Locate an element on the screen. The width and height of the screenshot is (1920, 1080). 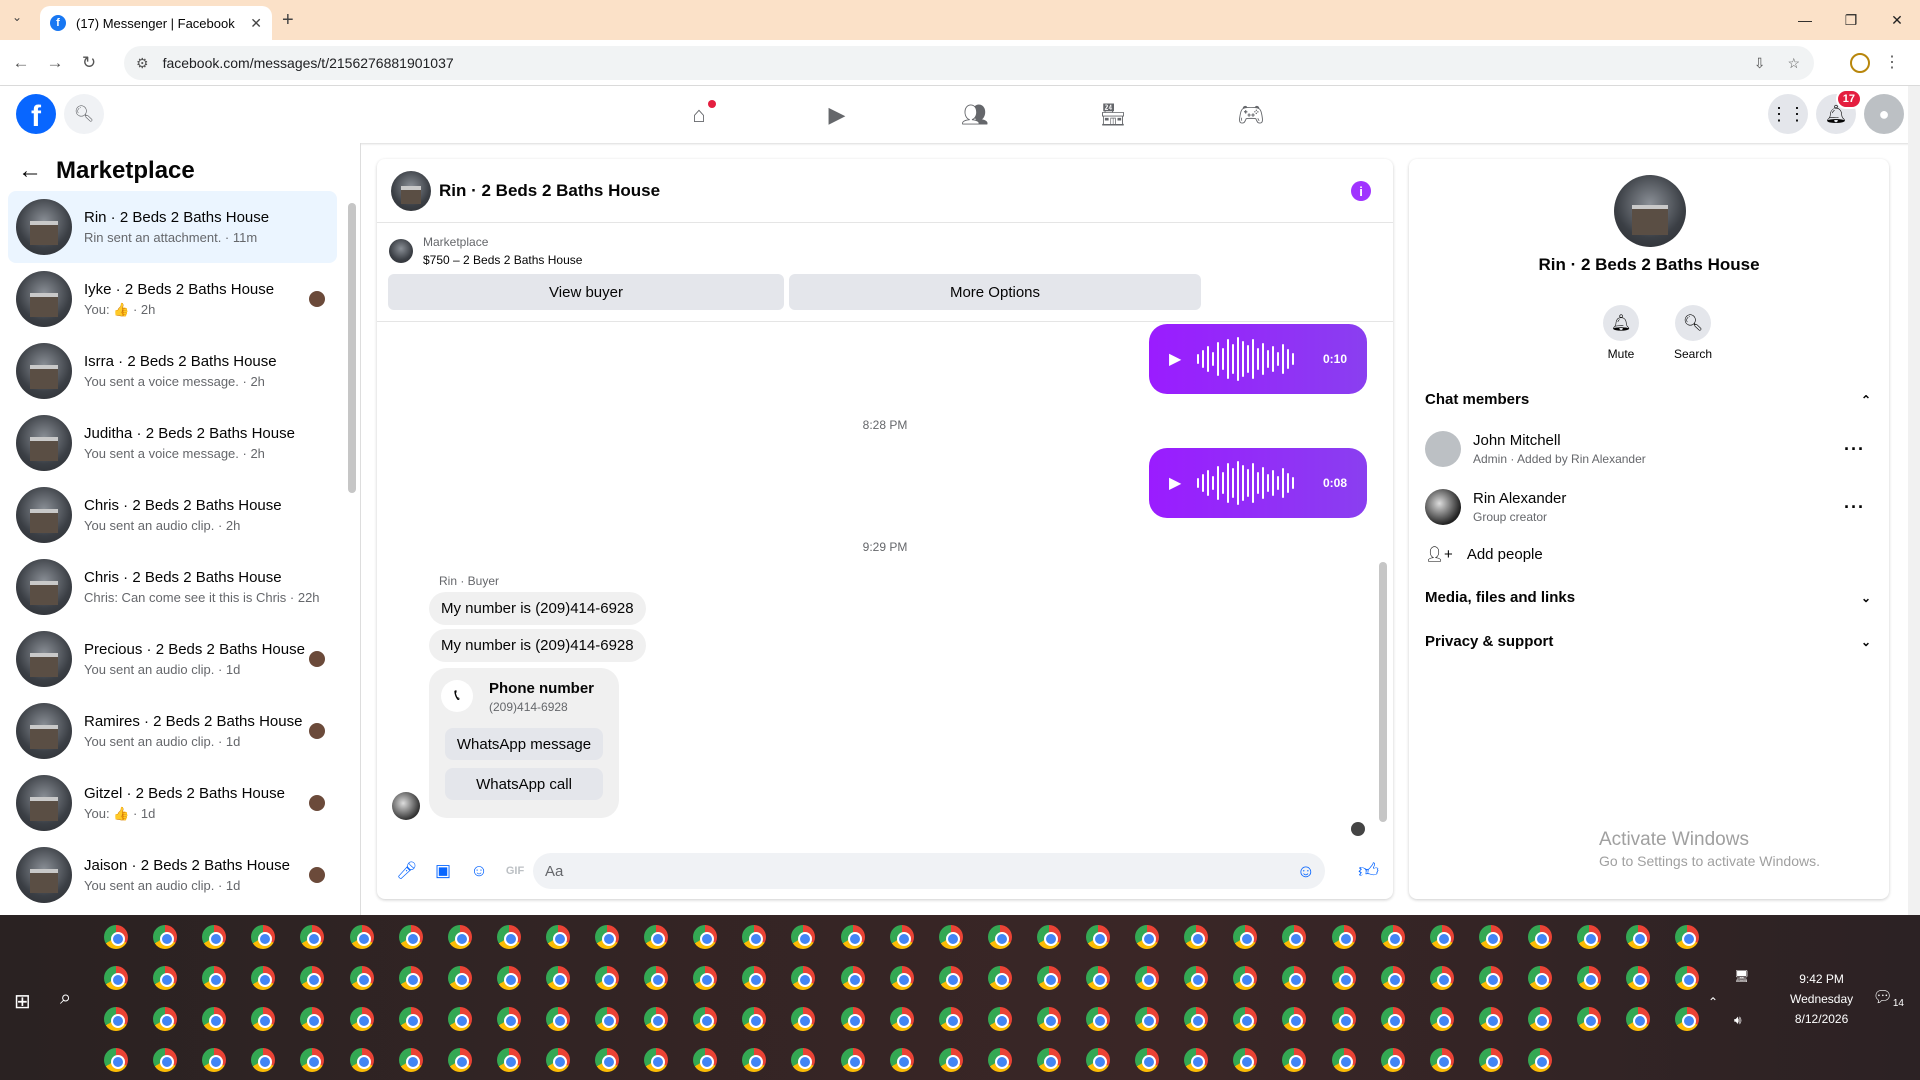
bookmark-star-icon: ☆ is located at coordinates (1793, 63).